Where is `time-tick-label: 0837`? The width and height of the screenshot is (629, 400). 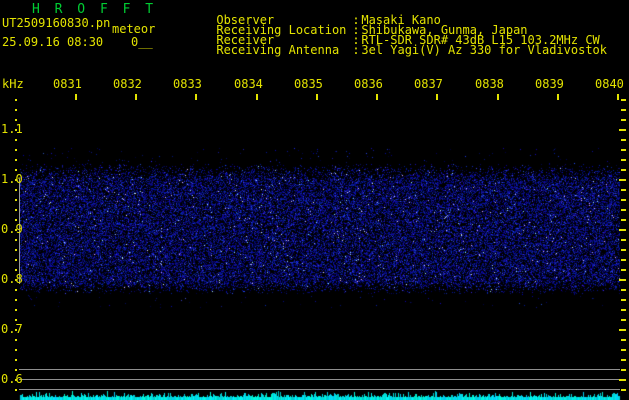
time-tick-label: 0837 is located at coordinates (428, 84).